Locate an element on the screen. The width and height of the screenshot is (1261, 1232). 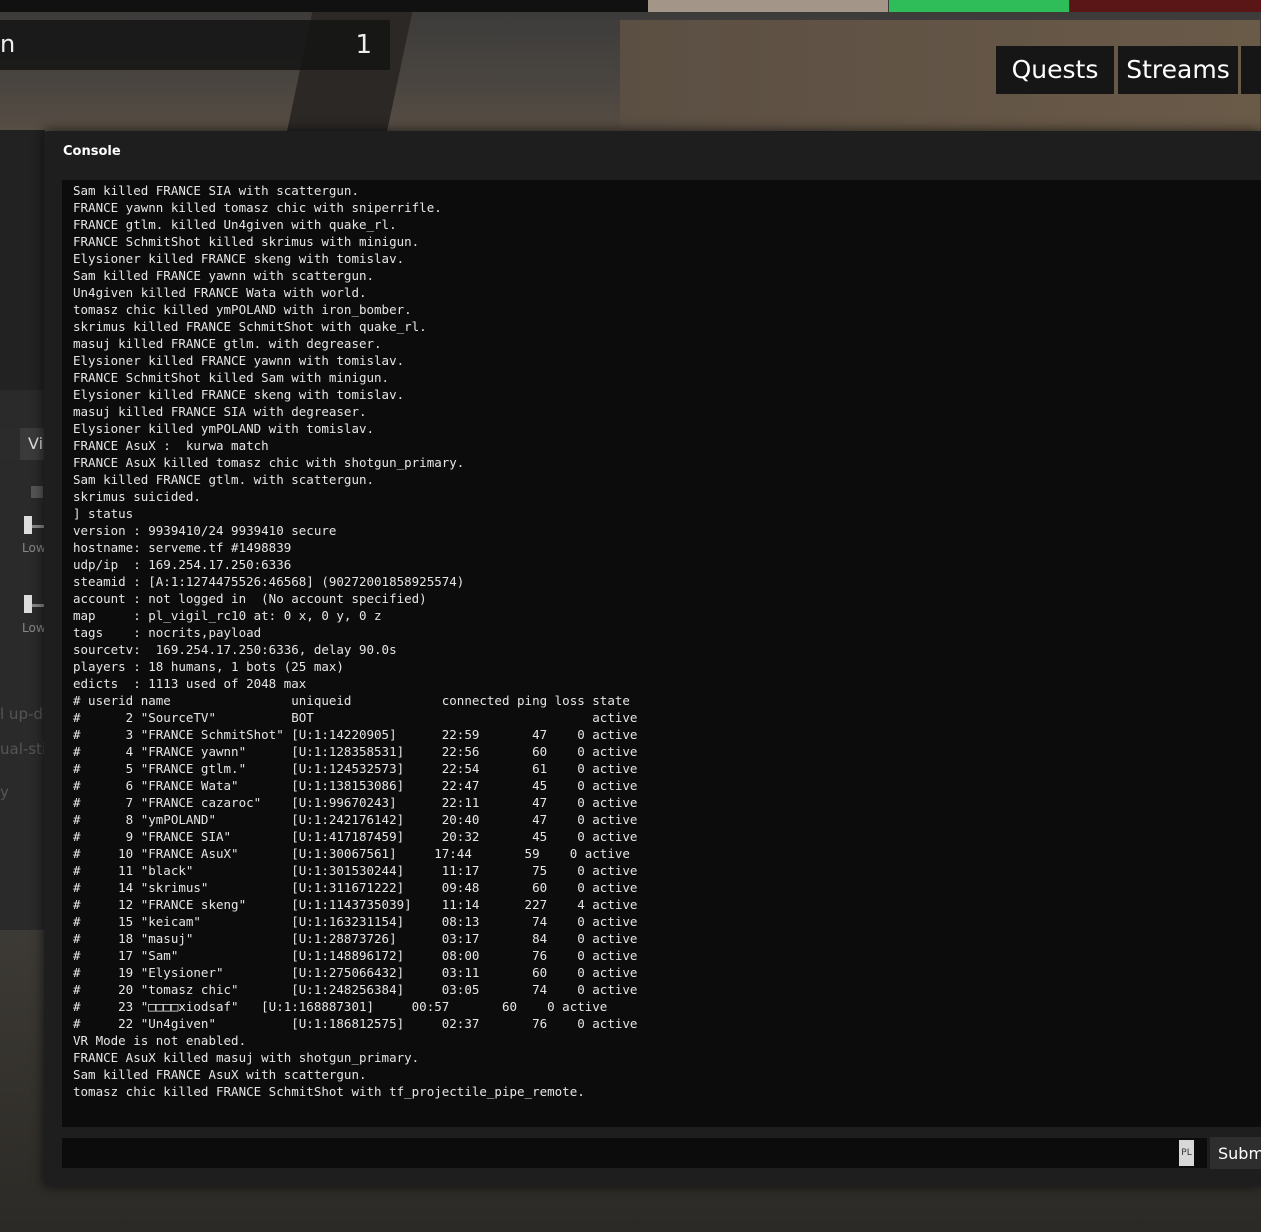
score-value: 1 is located at coordinates (363, 45).